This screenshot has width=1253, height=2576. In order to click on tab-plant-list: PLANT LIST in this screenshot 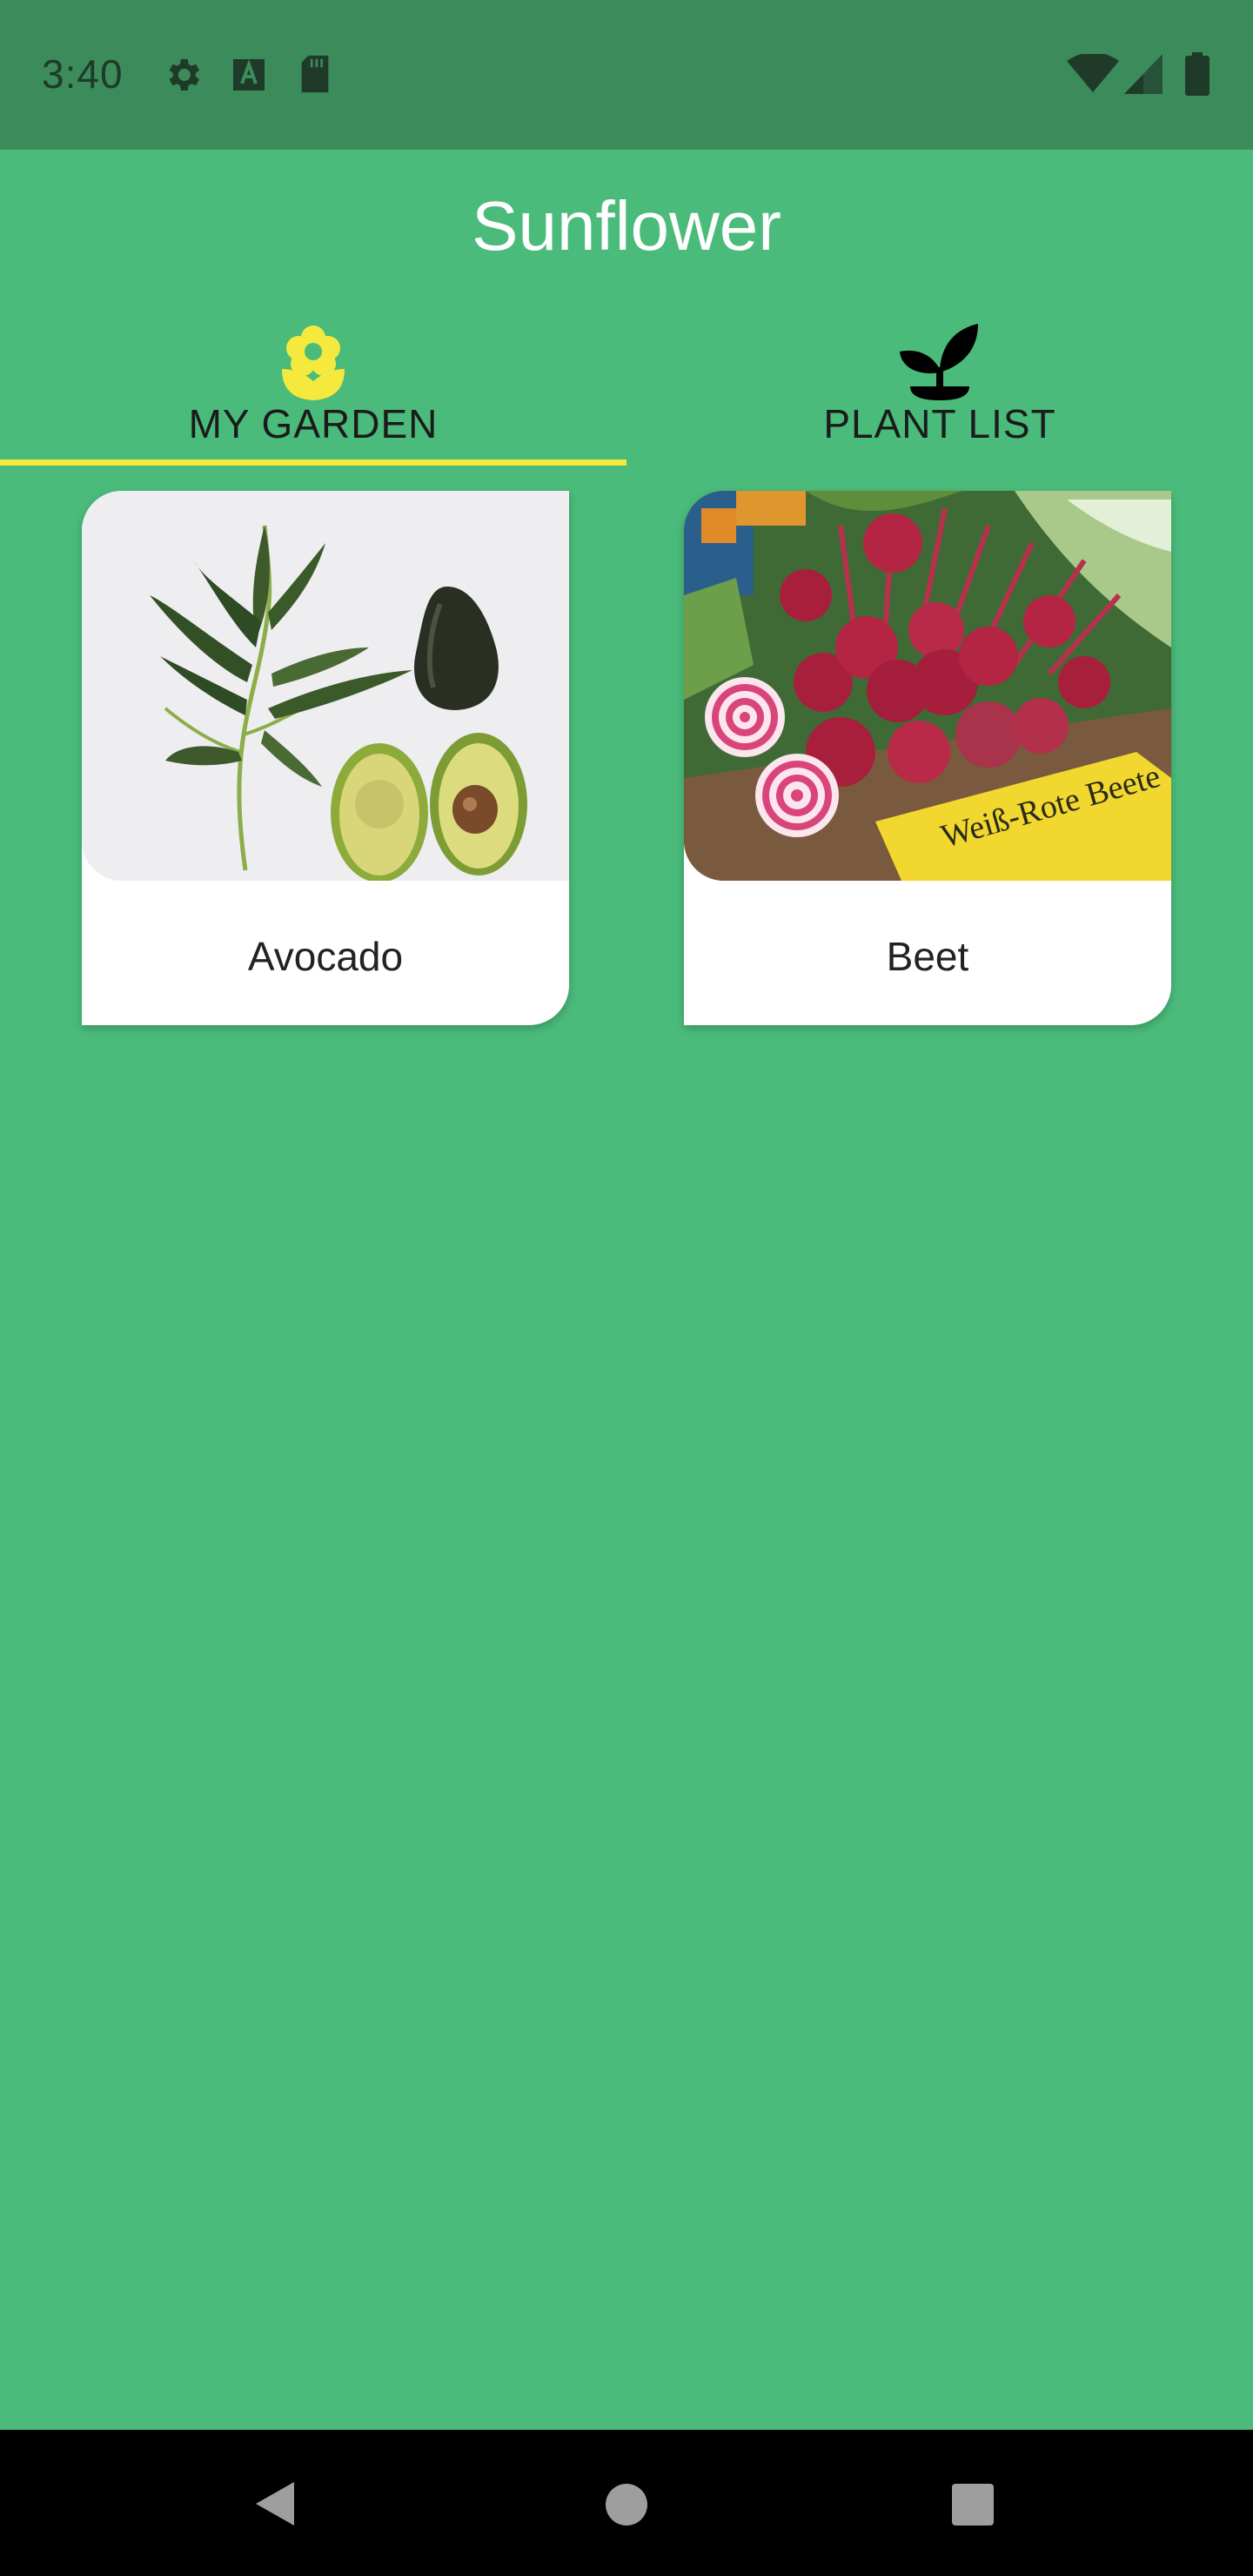, I will do `click(939, 391)`.